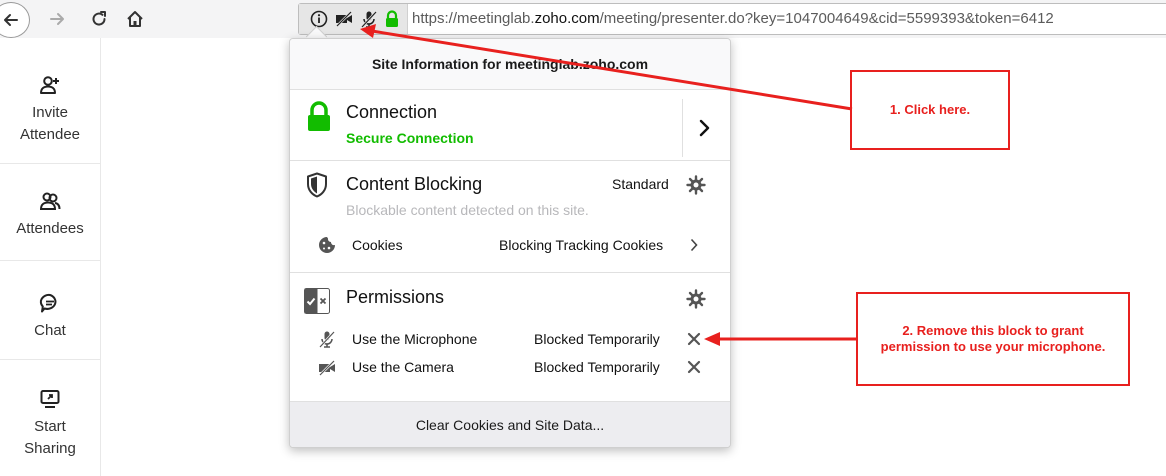 This screenshot has height=476, width=1166. I want to click on panel-header: Site Information for meetinglab.zoho.com, so click(510, 64).